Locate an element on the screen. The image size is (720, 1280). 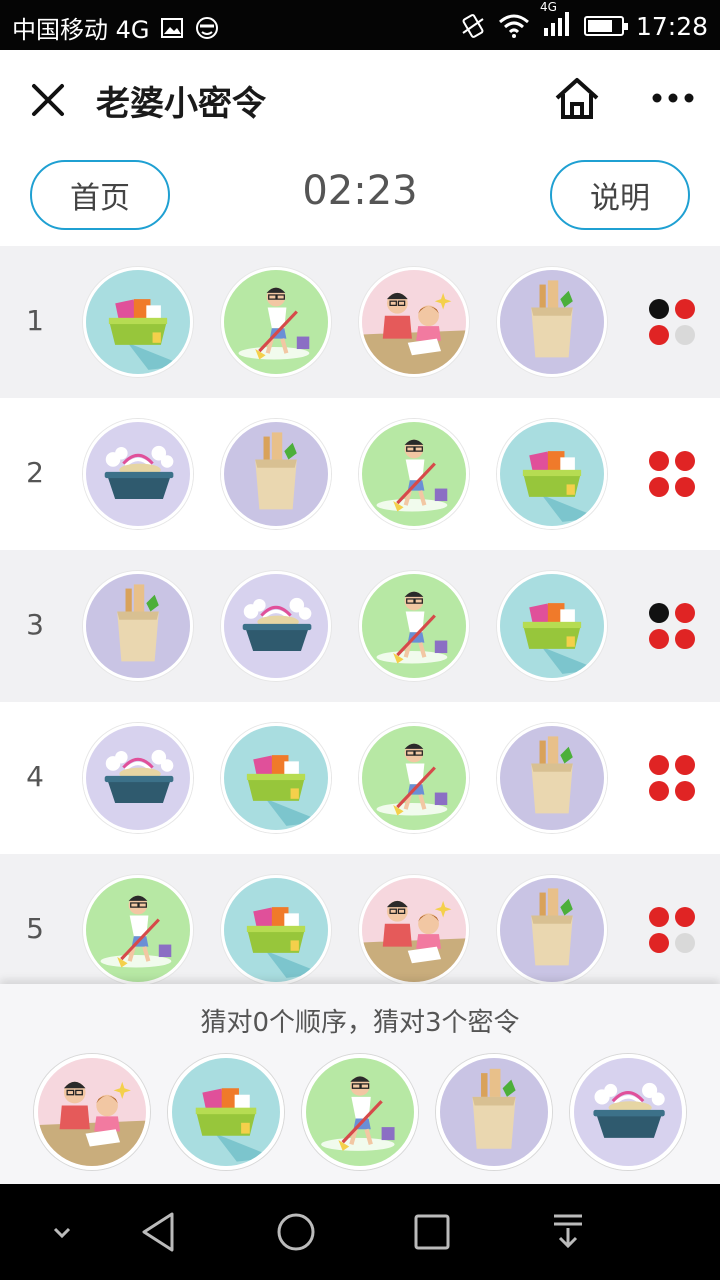
more-icon is located at coordinates (673, 98).